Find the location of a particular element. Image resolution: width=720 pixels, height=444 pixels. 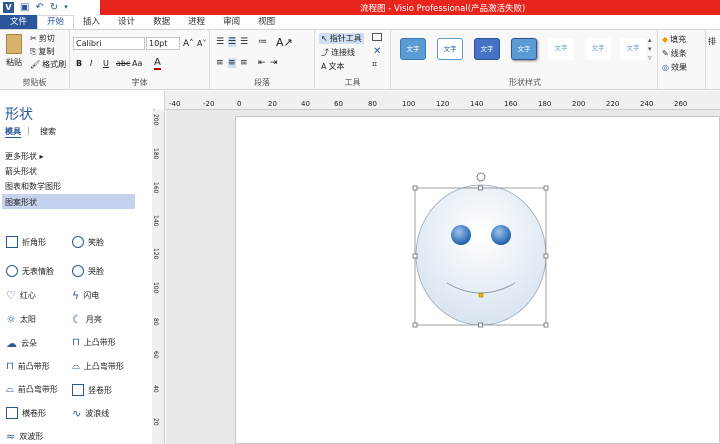

grow-font-icon: A˄ is located at coordinates (188, 44).